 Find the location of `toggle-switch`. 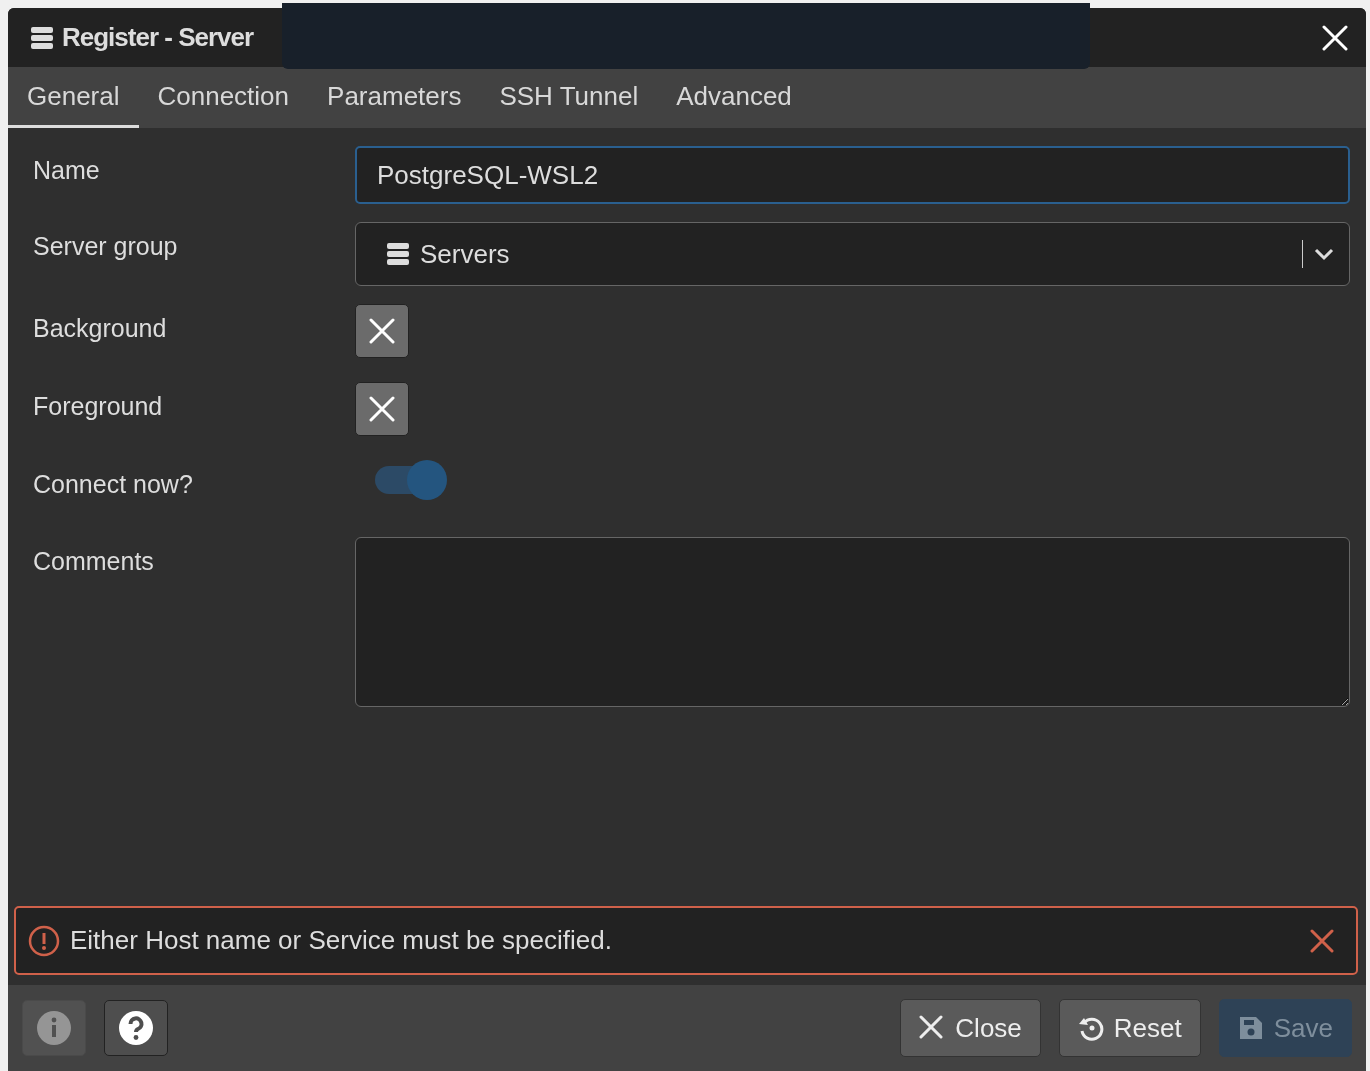

toggle-switch is located at coordinates (411, 480).